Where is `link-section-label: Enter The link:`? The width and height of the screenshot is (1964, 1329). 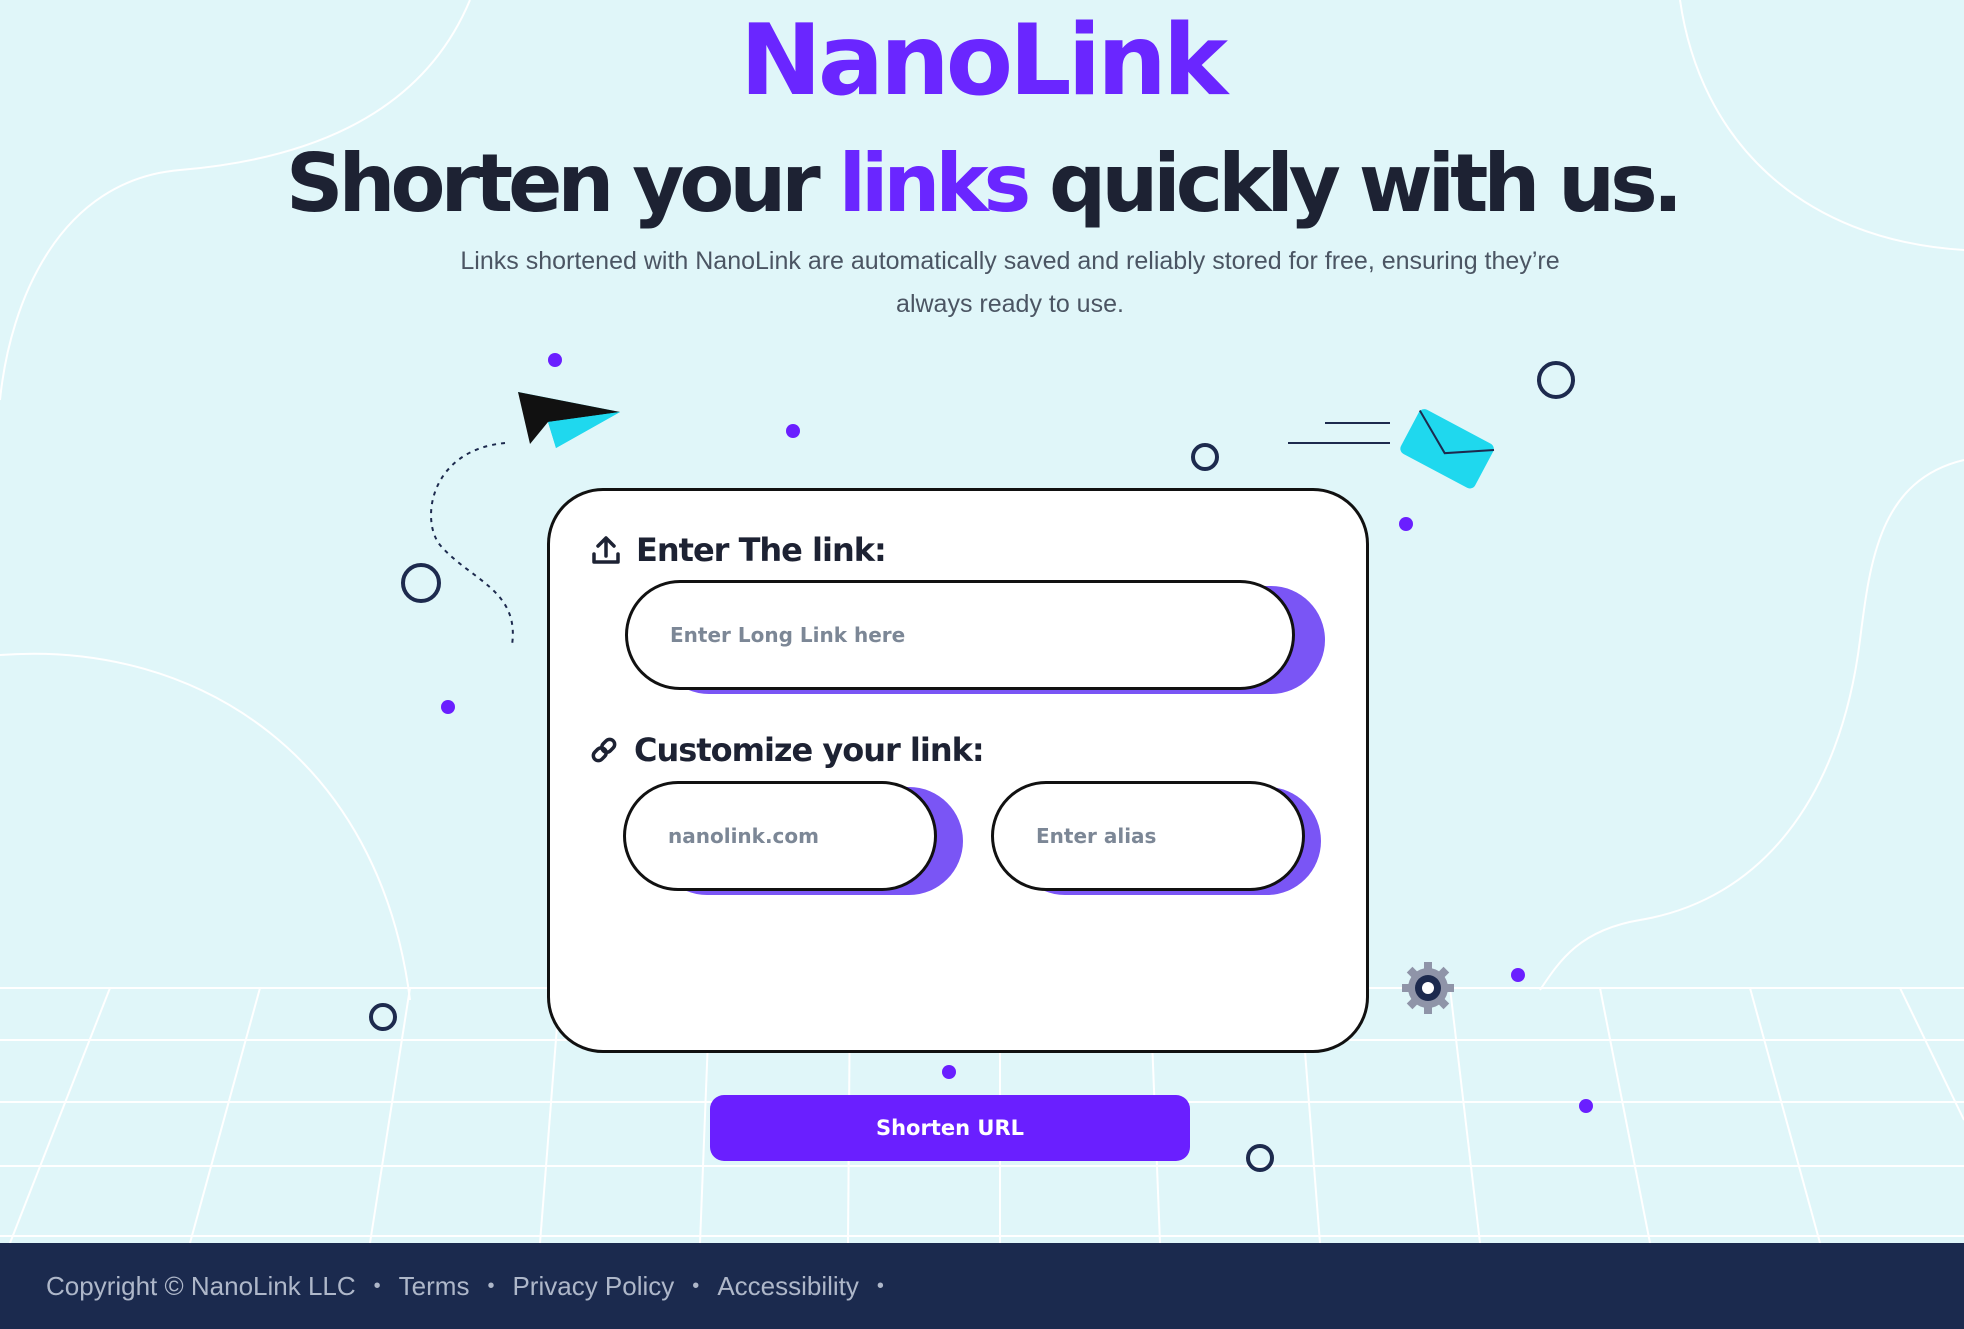 link-section-label: Enter The link: is located at coordinates (738, 550).